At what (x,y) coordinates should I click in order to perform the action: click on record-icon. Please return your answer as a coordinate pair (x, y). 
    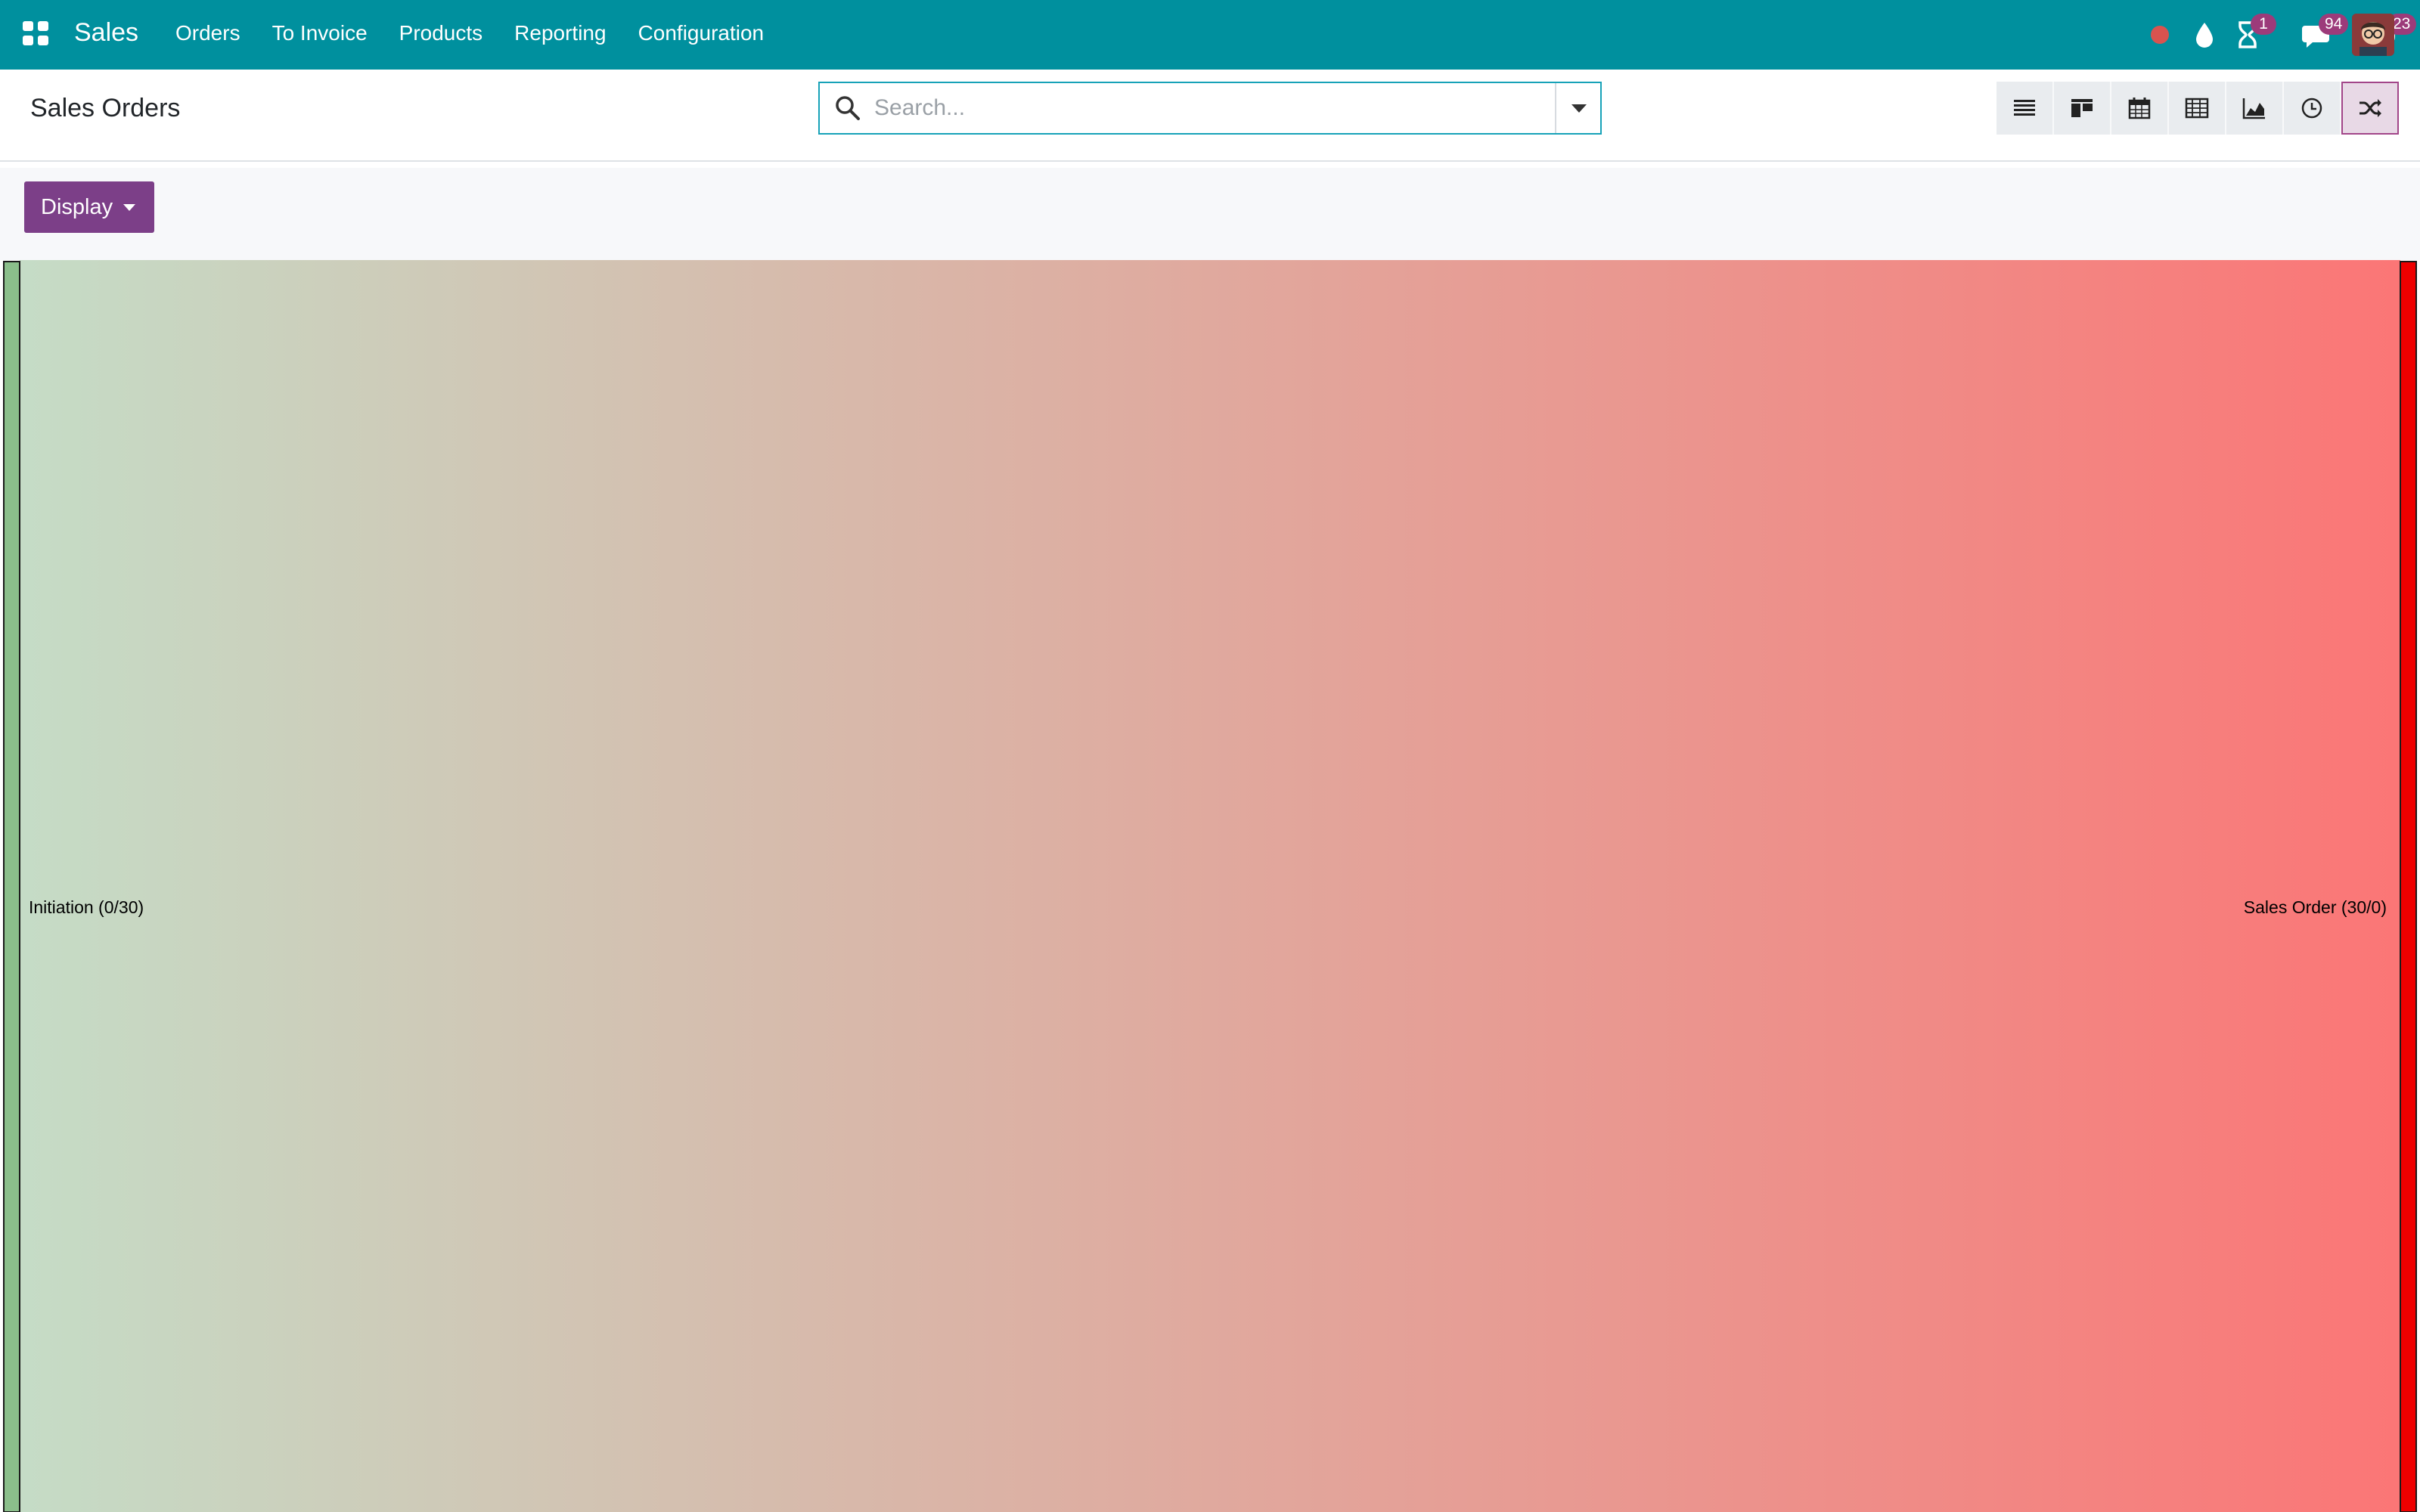
    Looking at the image, I should click on (2159, 35).